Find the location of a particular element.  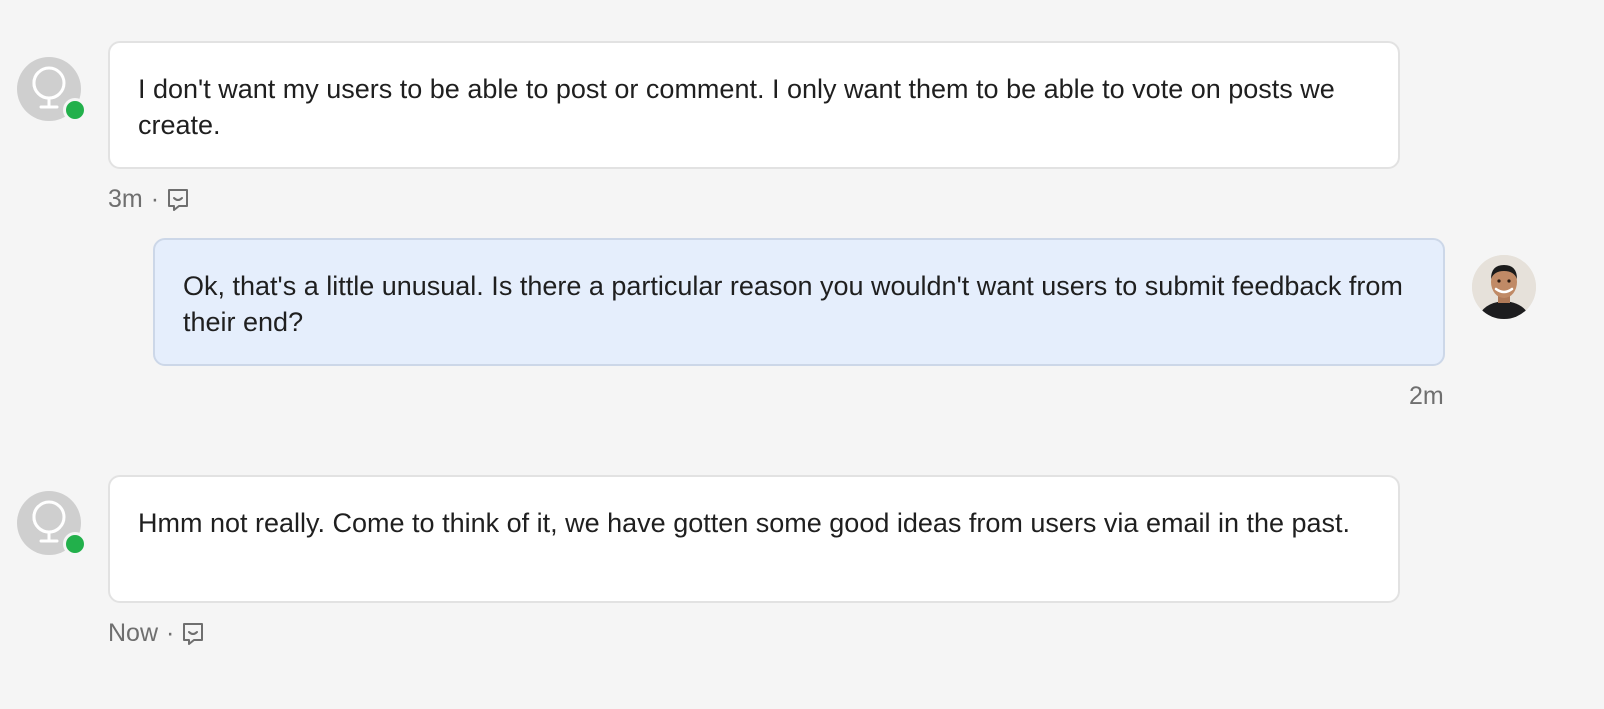

message-meta: Now · is located at coordinates (156, 633).